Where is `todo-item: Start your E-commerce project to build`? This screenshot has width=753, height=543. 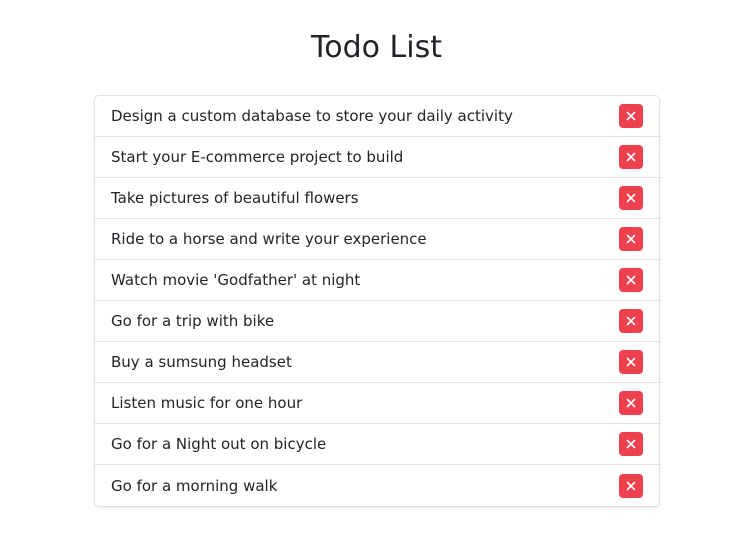
todo-item: Start your E-commerce project to build is located at coordinates (377, 157).